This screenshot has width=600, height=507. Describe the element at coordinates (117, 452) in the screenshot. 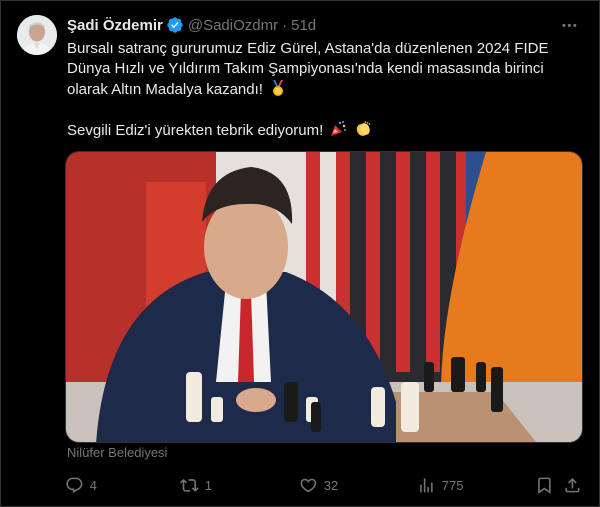

I see `photo-caption: Nilüfer Belediyesi` at that location.